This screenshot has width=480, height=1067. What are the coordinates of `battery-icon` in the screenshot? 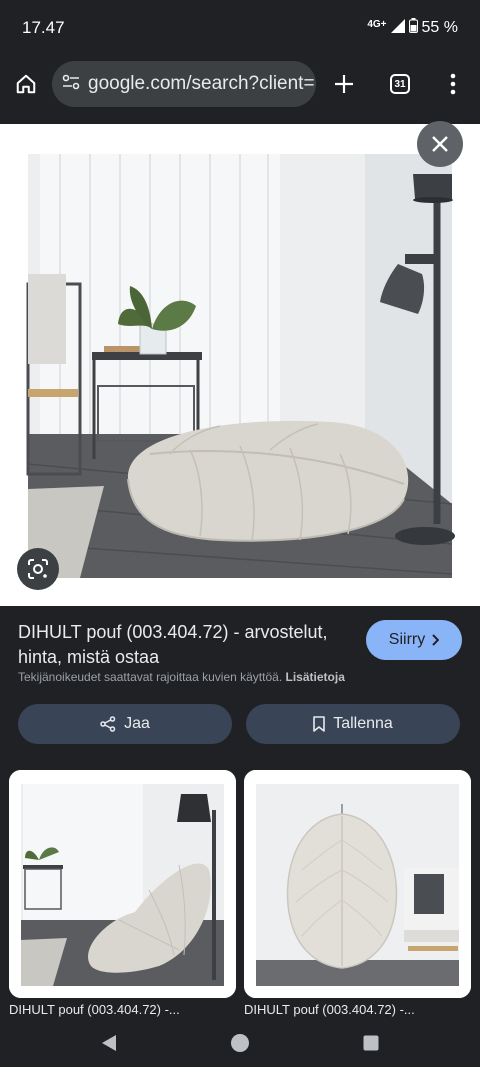 It's located at (413, 28).